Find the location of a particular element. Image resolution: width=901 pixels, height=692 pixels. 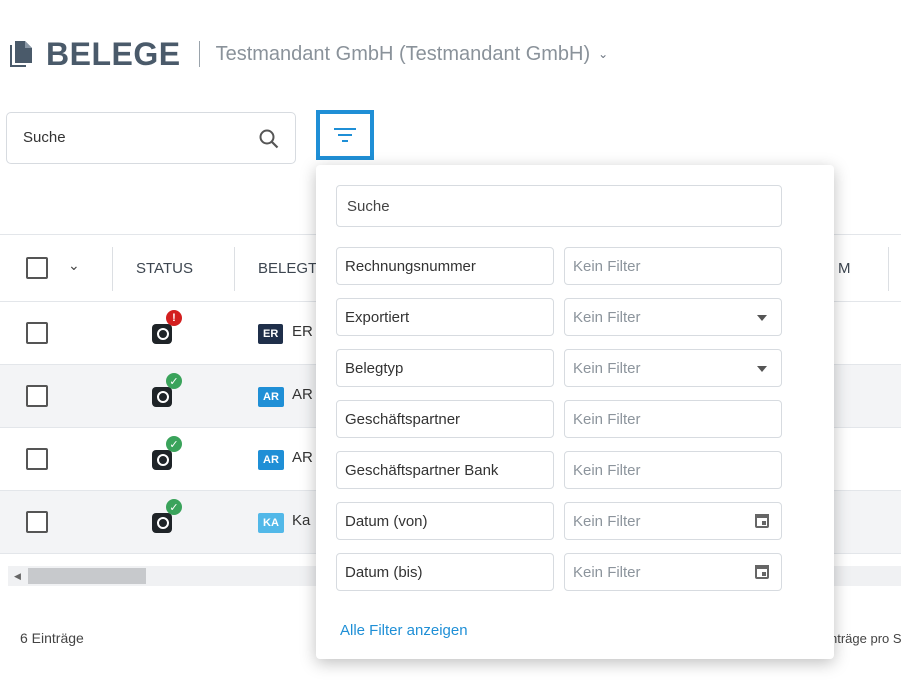

filter-label: Belegtyp is located at coordinates (374, 368).